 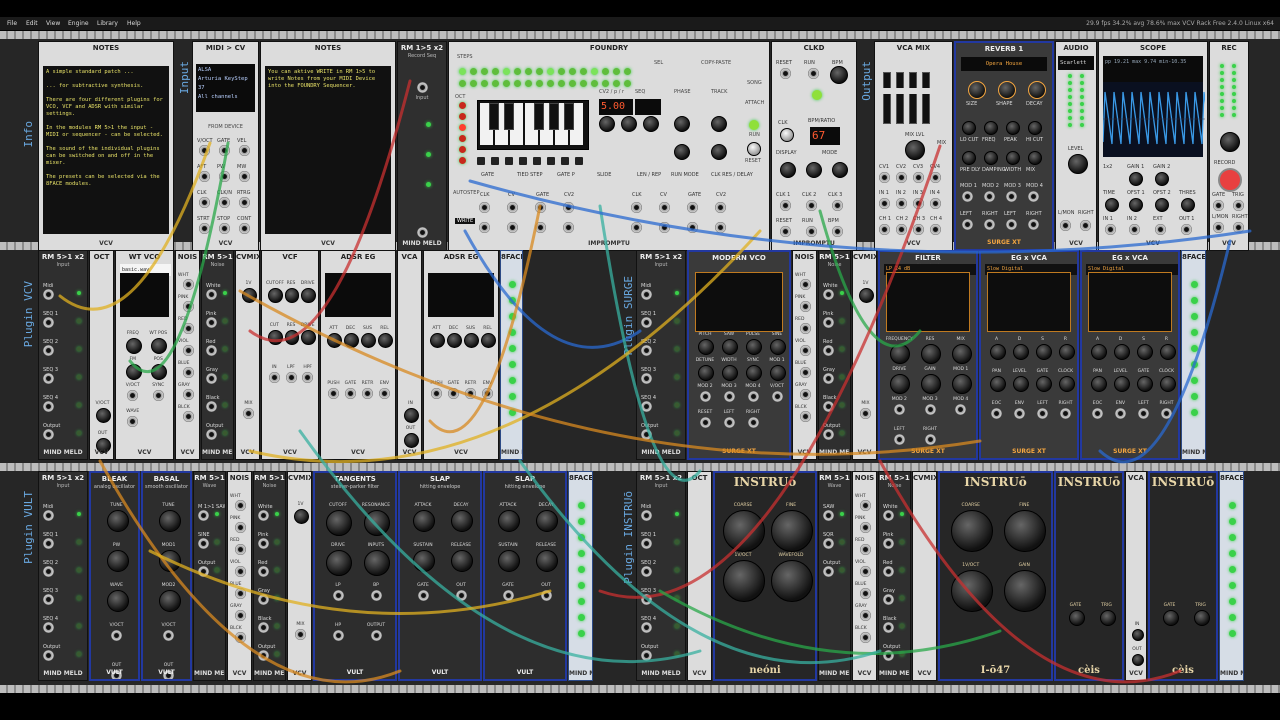 I want to click on clkd-input-jack, so click(x=785, y=73).